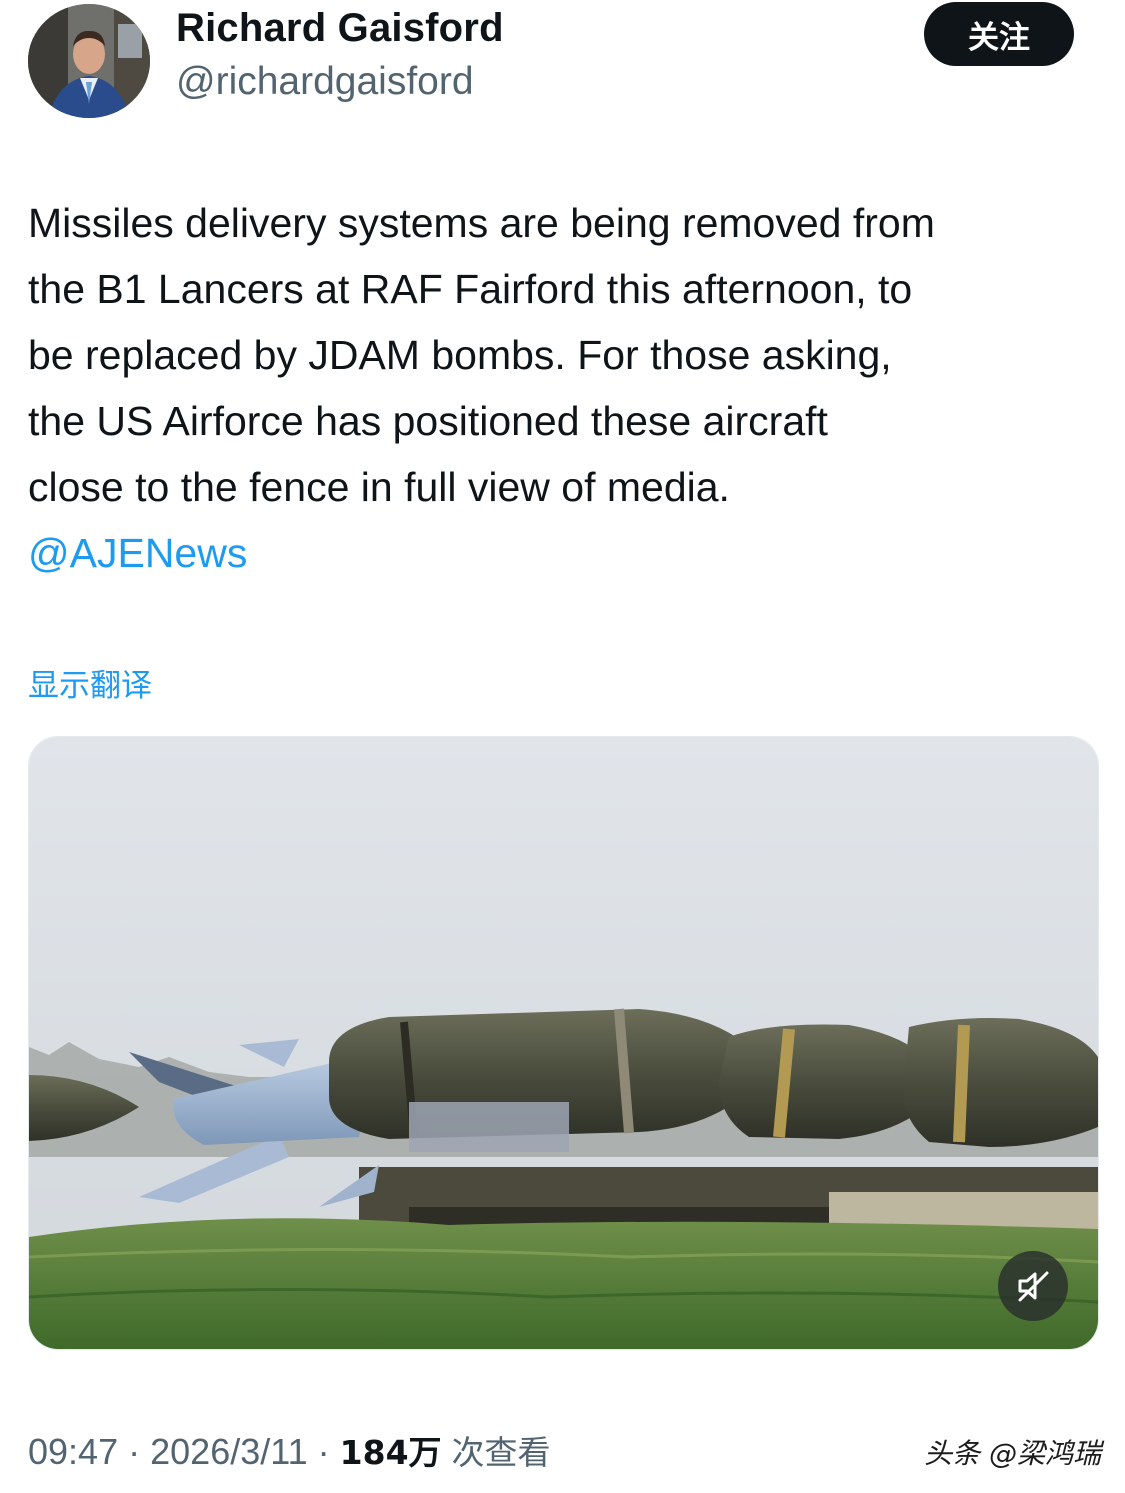 The width and height of the screenshot is (1125, 1493). I want to click on tweet-meta: 09:47 · 2026/3/11 · 184万 次查看, so click(289, 1450).